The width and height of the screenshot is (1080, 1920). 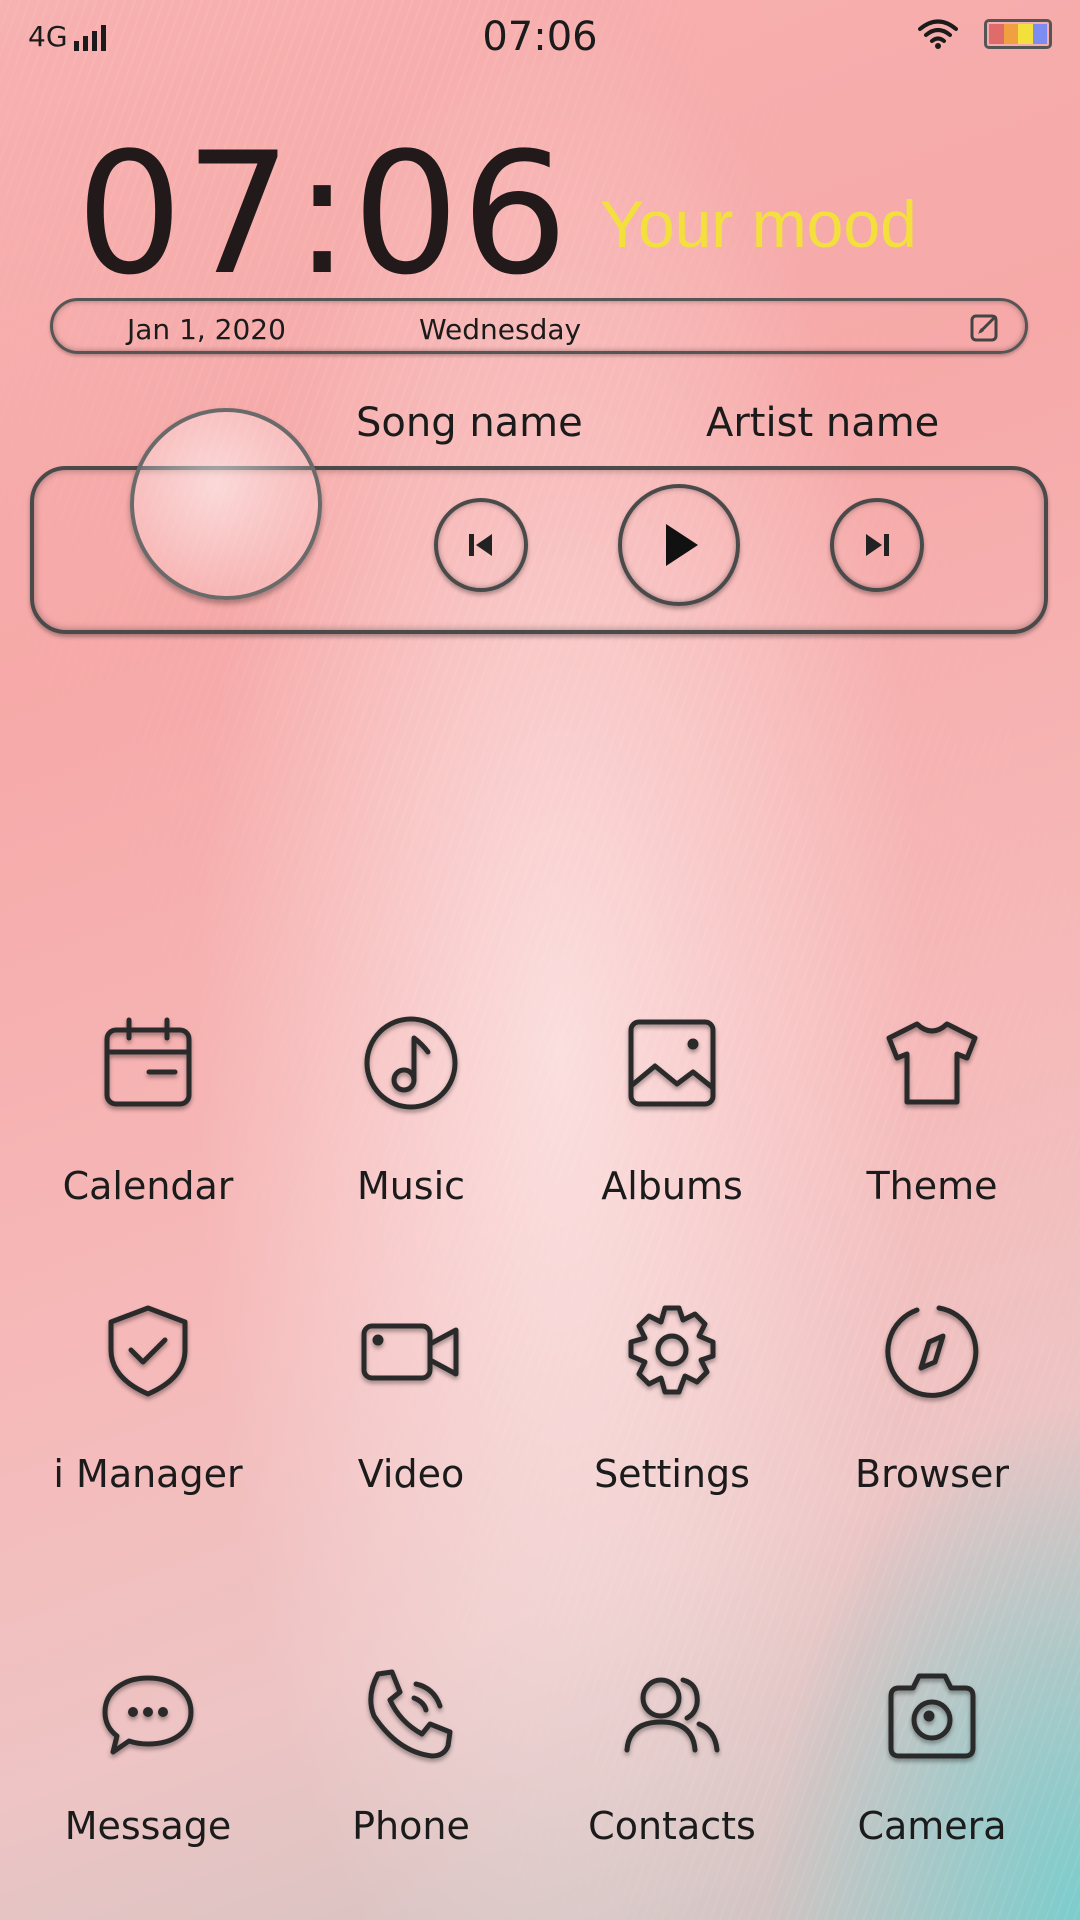 What do you see at coordinates (411, 1186) in the screenshot?
I see `app-label: Music` at bounding box center [411, 1186].